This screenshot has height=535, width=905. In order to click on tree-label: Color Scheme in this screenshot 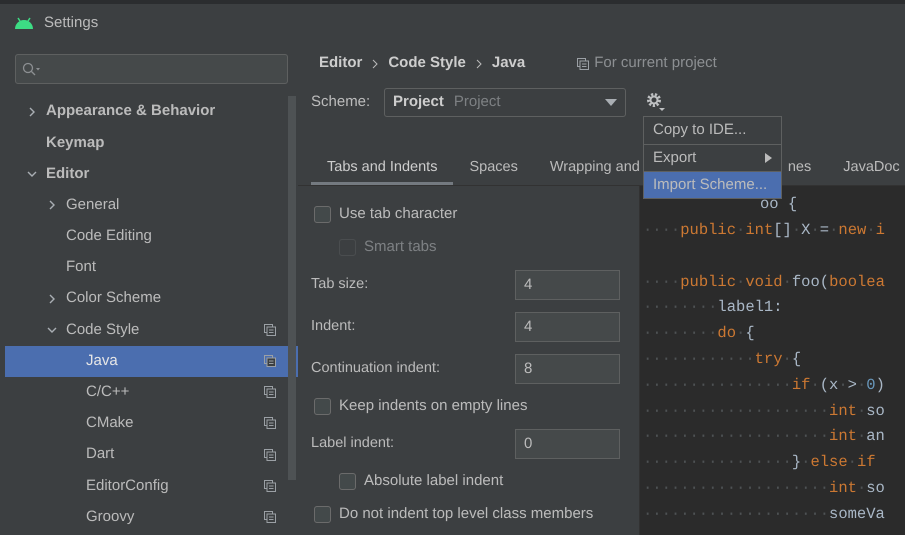, I will do `click(114, 298)`.